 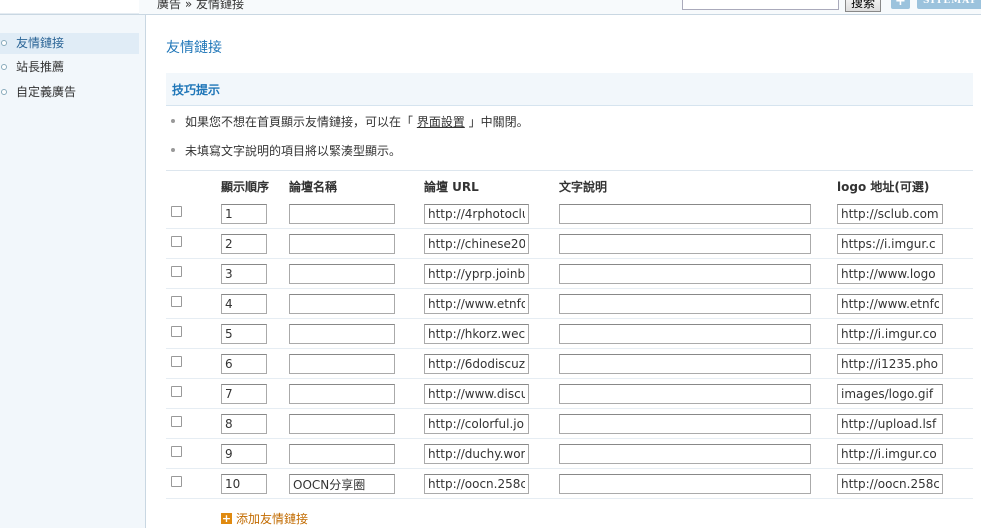 I want to click on add-shortcut-button: +, so click(x=900, y=4).